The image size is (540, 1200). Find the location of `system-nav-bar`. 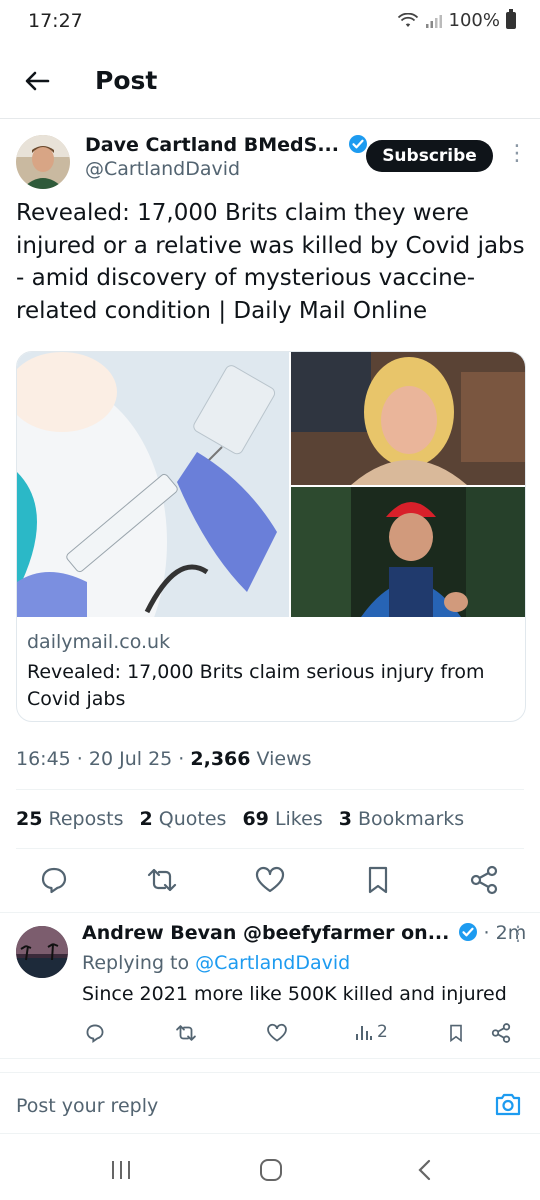

system-nav-bar is located at coordinates (270, 1170).